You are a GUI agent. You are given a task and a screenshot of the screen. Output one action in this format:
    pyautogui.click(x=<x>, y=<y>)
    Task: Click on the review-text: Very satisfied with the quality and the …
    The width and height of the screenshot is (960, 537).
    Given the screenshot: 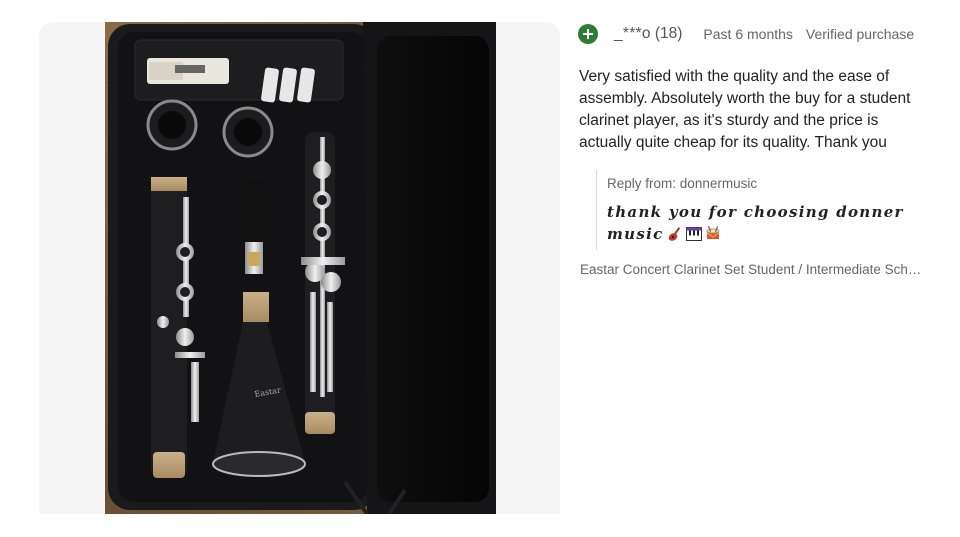 What is the action you would take?
    pyautogui.click(x=745, y=109)
    